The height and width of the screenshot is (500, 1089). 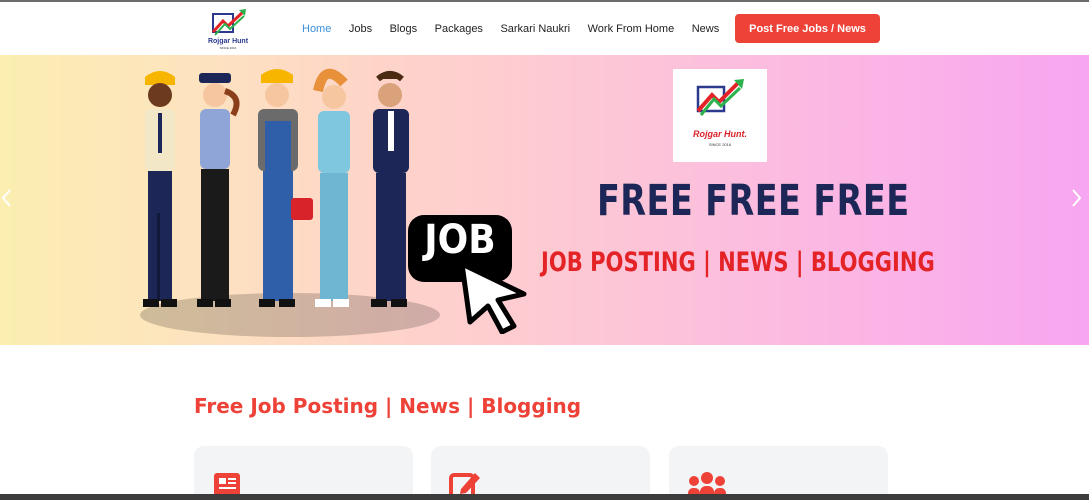 I want to click on svg-text: SINCE 2016, so click(x=228, y=48).